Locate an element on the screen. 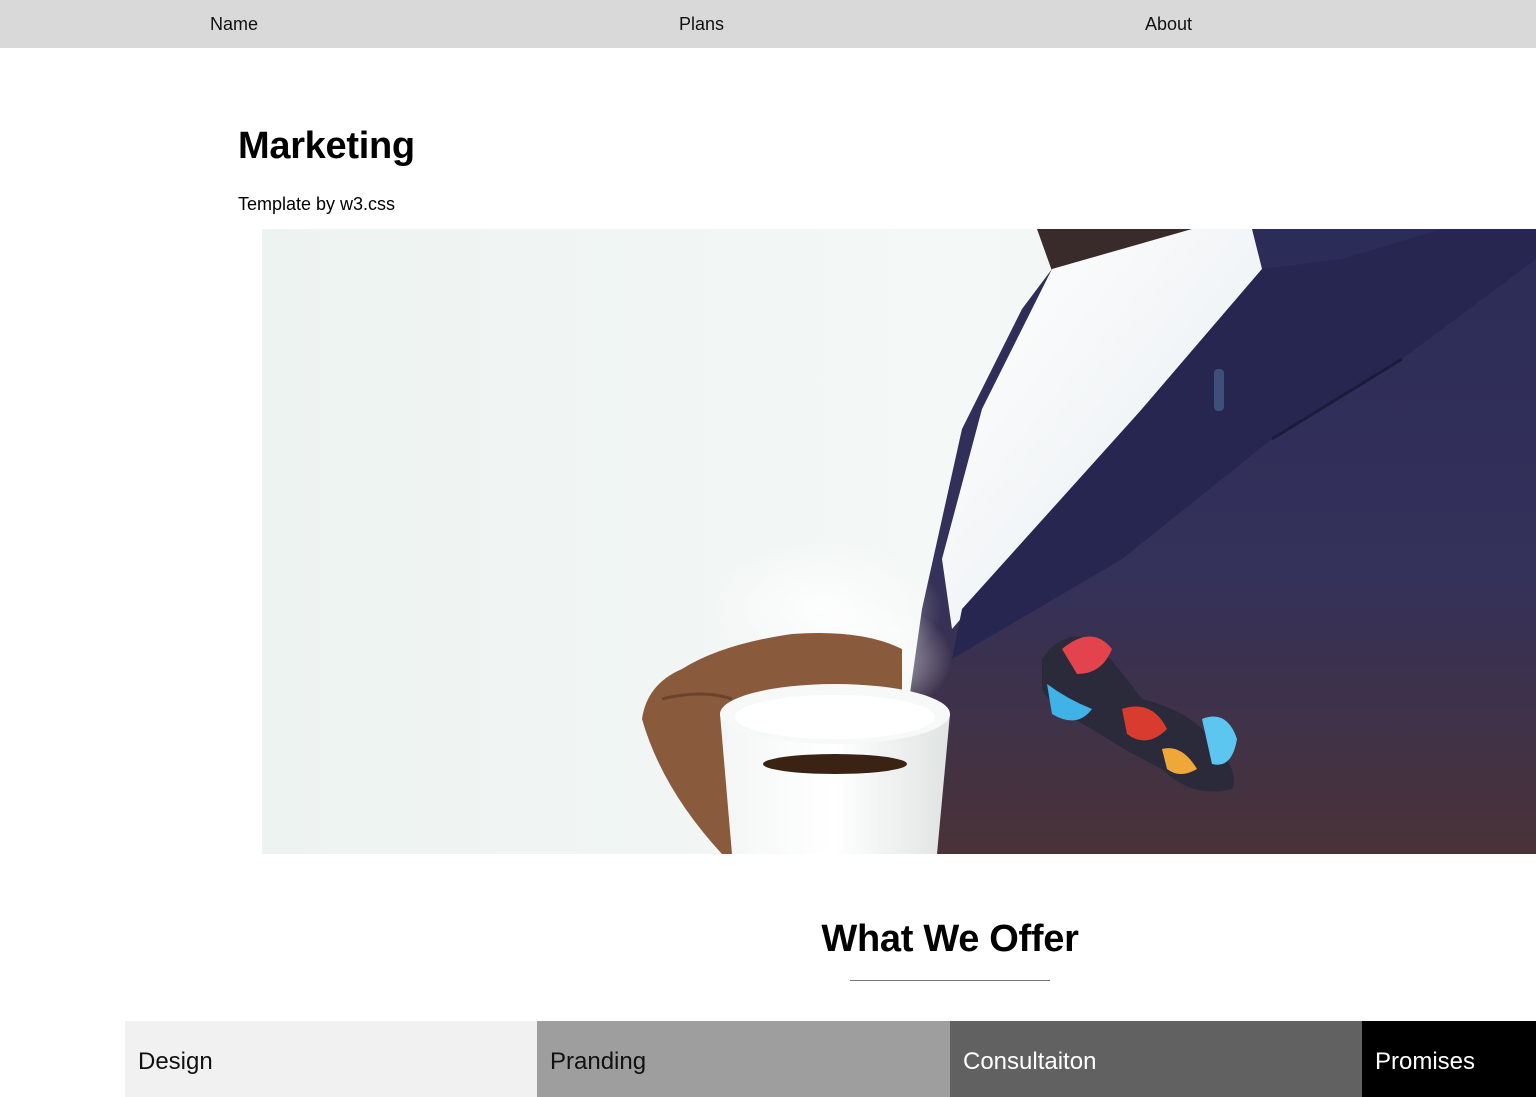  title-divider is located at coordinates (950, 980).